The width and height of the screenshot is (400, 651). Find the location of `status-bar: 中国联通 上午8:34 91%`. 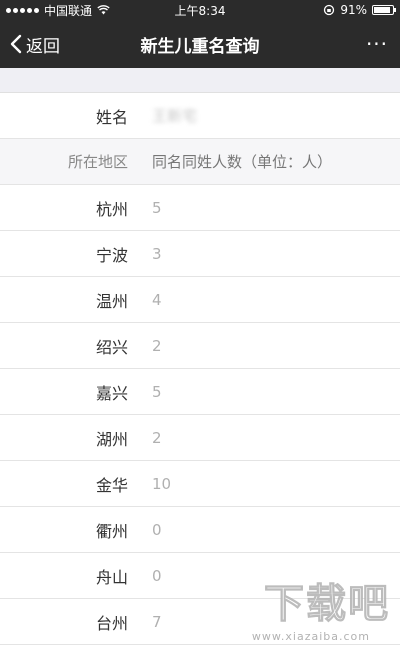

status-bar: 中国联通 上午8:34 91% is located at coordinates (200, 10).